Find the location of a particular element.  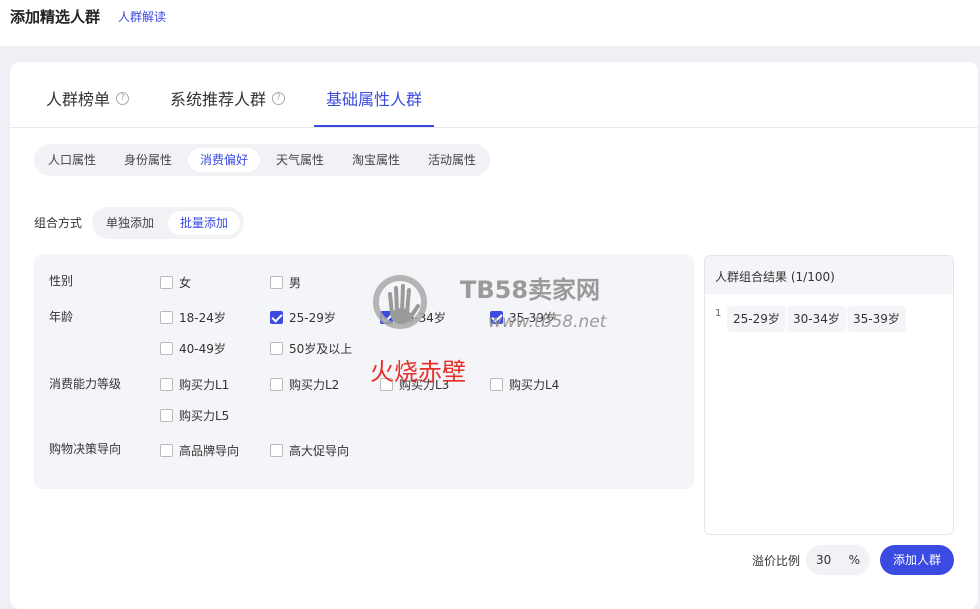

combine-label: 组合方式 is located at coordinates (58, 223).